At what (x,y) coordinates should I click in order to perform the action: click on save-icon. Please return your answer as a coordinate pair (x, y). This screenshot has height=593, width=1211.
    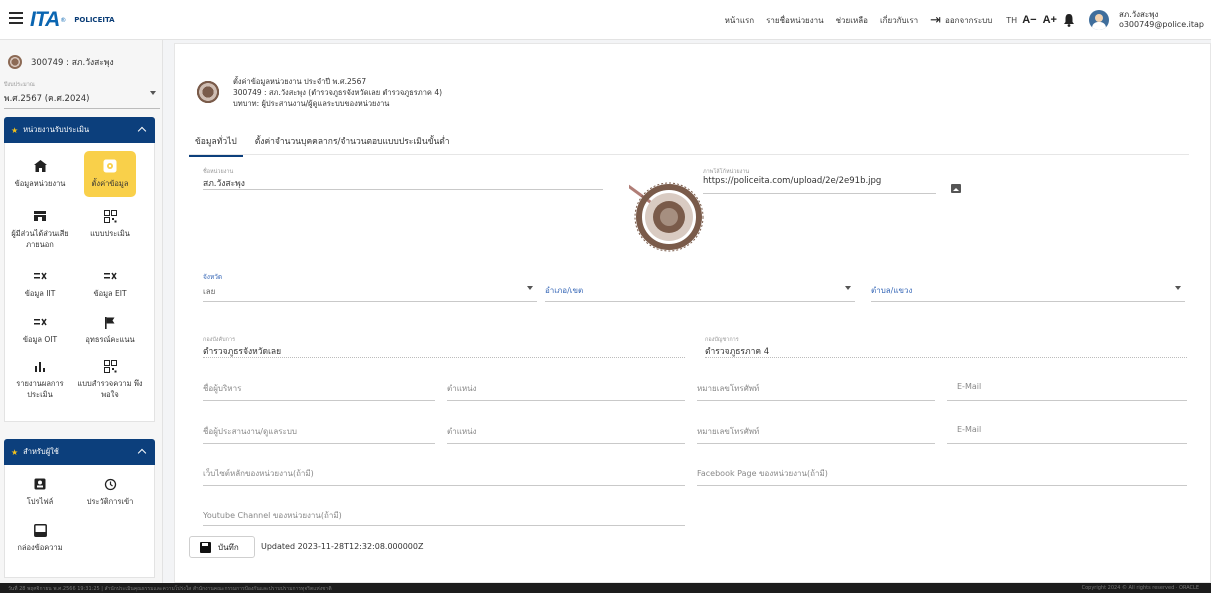
    Looking at the image, I should click on (205, 547).